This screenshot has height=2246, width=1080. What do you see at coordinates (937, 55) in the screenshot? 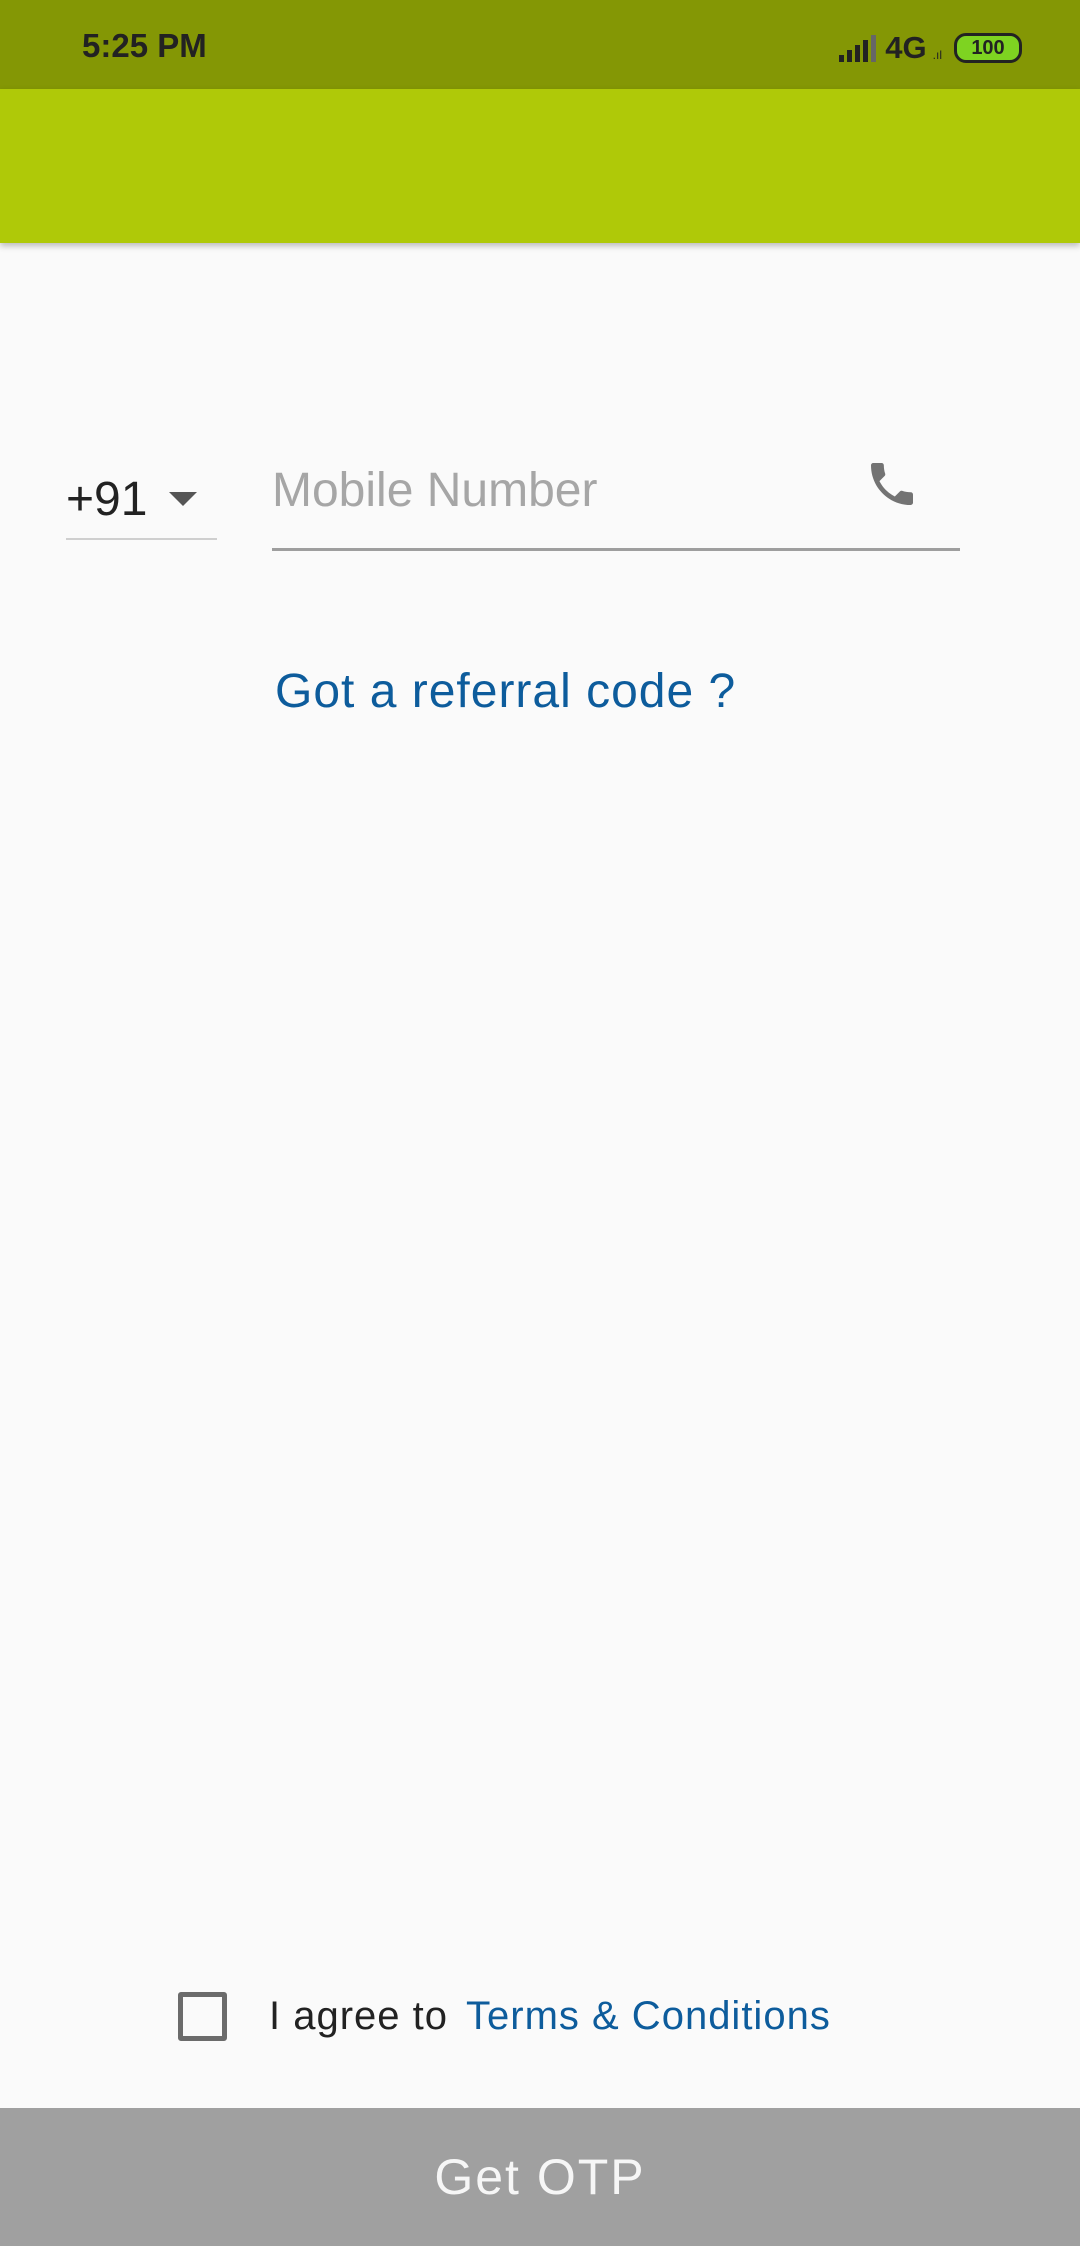
I see `network-activity: .ıl` at bounding box center [937, 55].